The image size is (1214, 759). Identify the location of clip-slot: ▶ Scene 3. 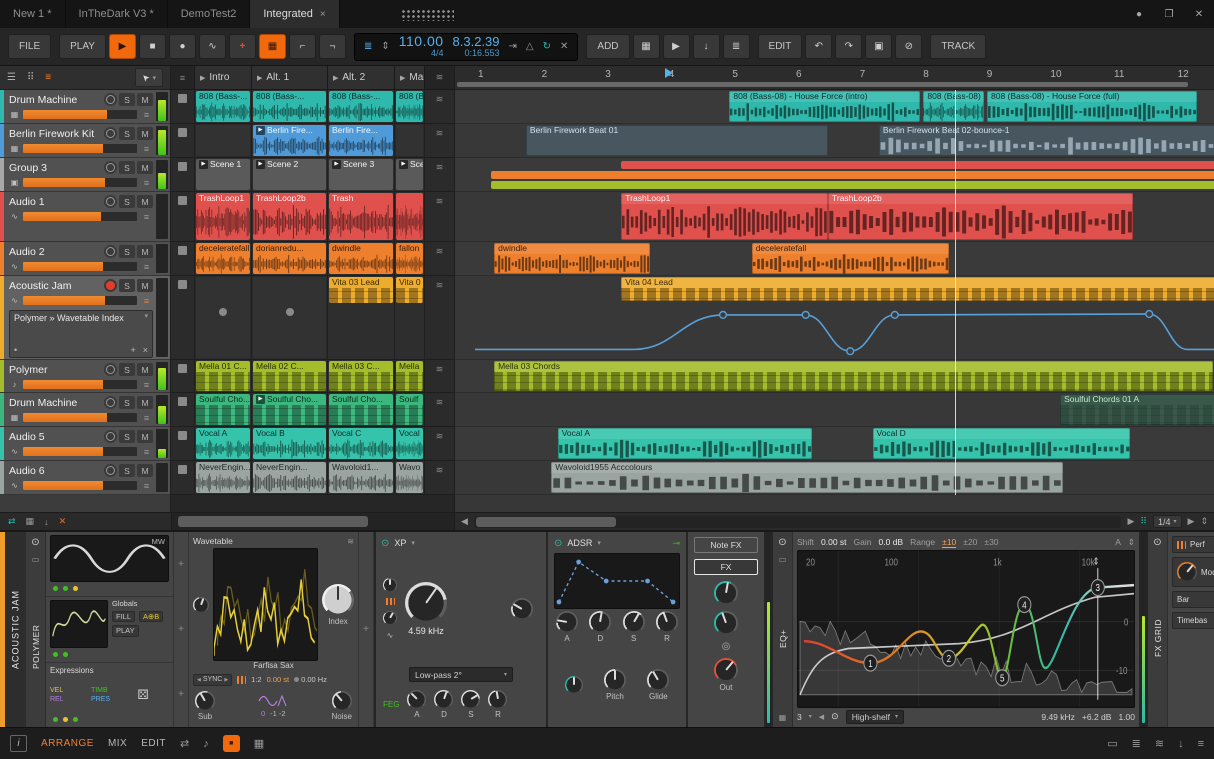
(361, 174).